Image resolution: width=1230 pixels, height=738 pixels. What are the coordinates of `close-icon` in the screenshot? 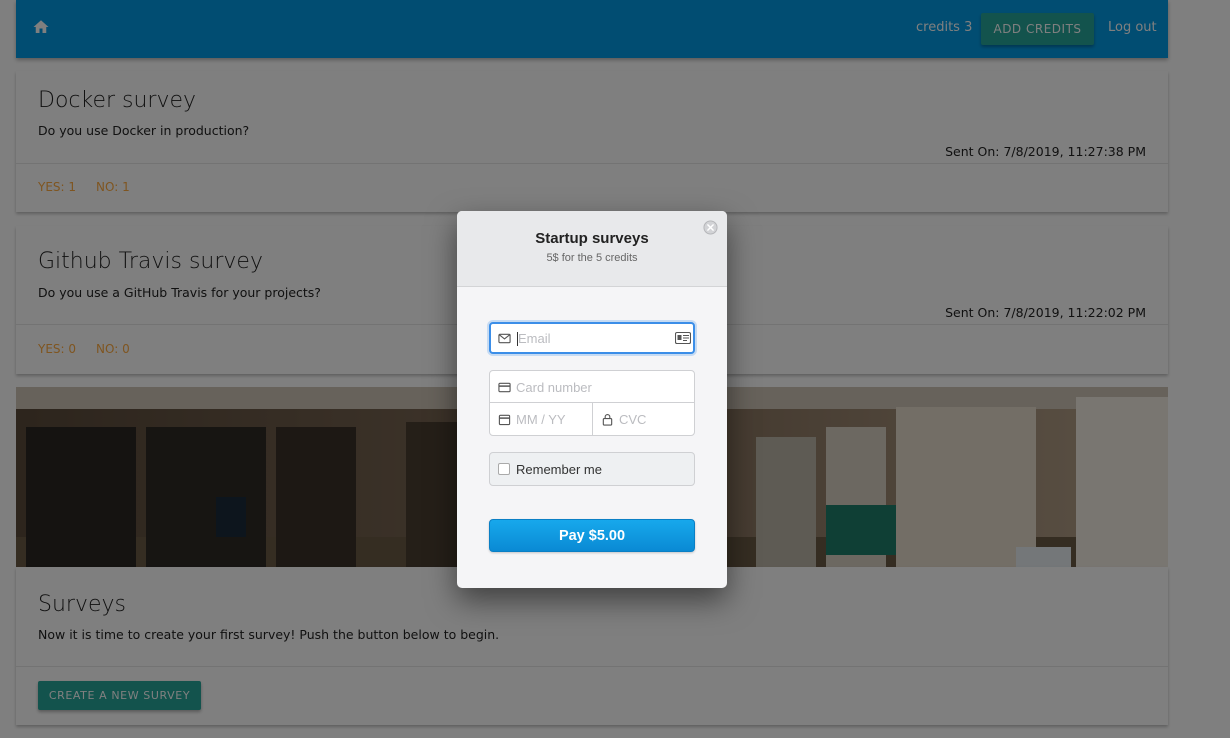 It's located at (710, 227).